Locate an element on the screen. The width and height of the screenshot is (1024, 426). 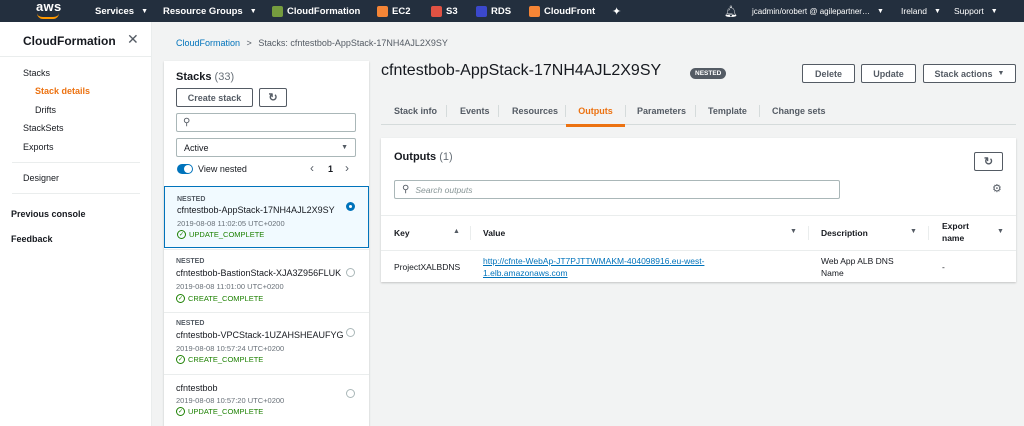
account-menu: jcadmin/orobert @ agilepartner… ▼ is located at coordinates (818, 11).